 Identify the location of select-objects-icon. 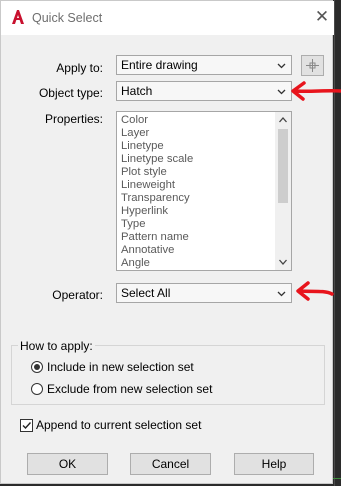
(312, 65).